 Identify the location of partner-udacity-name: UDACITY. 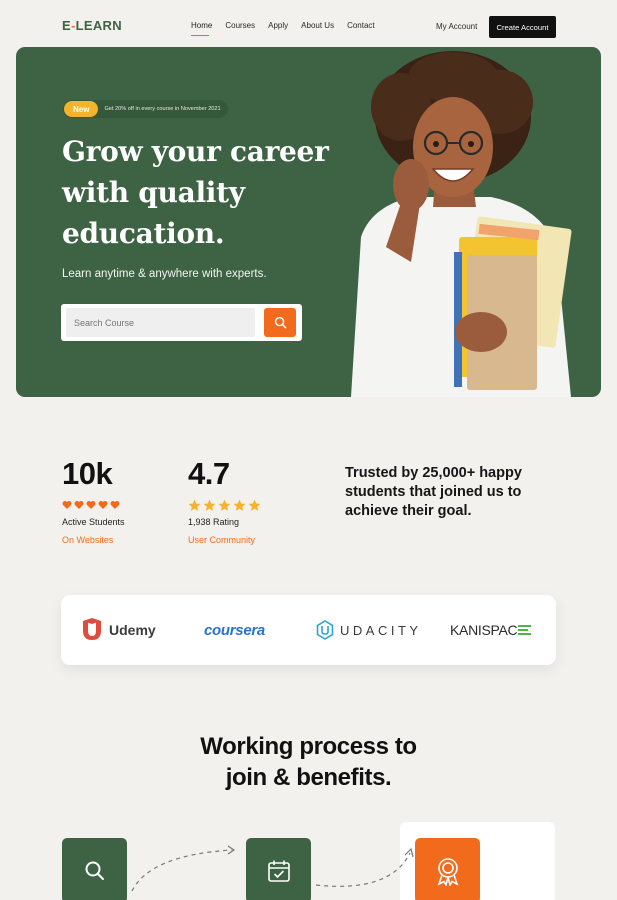
(381, 630).